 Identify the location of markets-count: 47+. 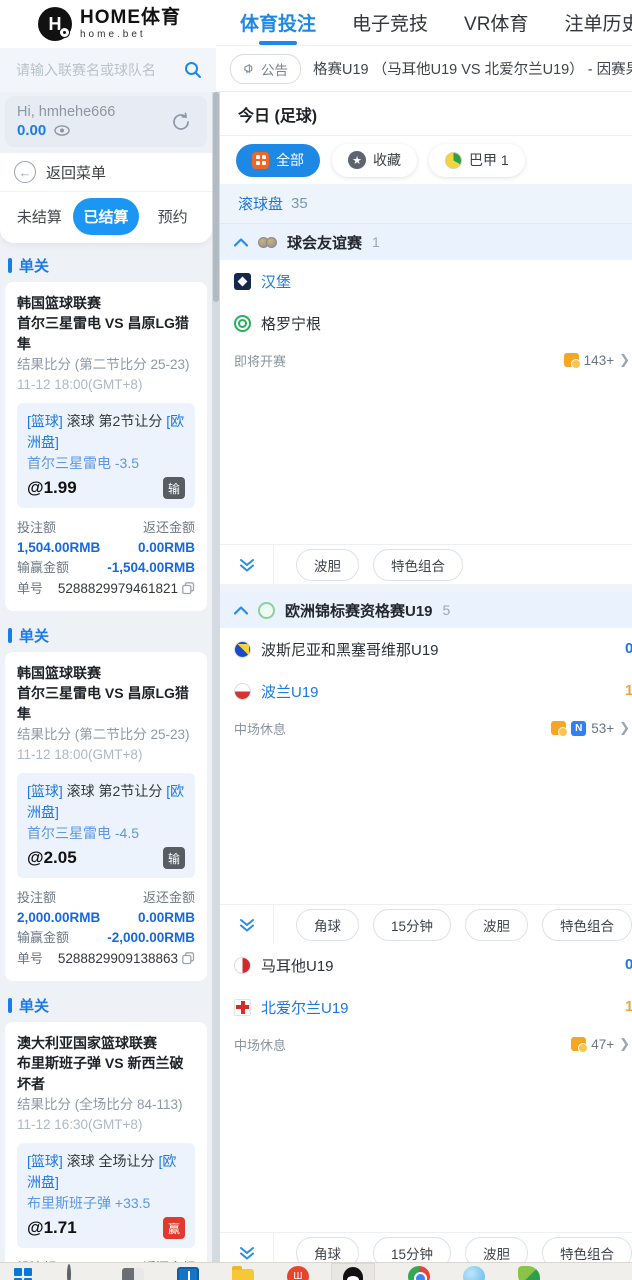
(603, 1044).